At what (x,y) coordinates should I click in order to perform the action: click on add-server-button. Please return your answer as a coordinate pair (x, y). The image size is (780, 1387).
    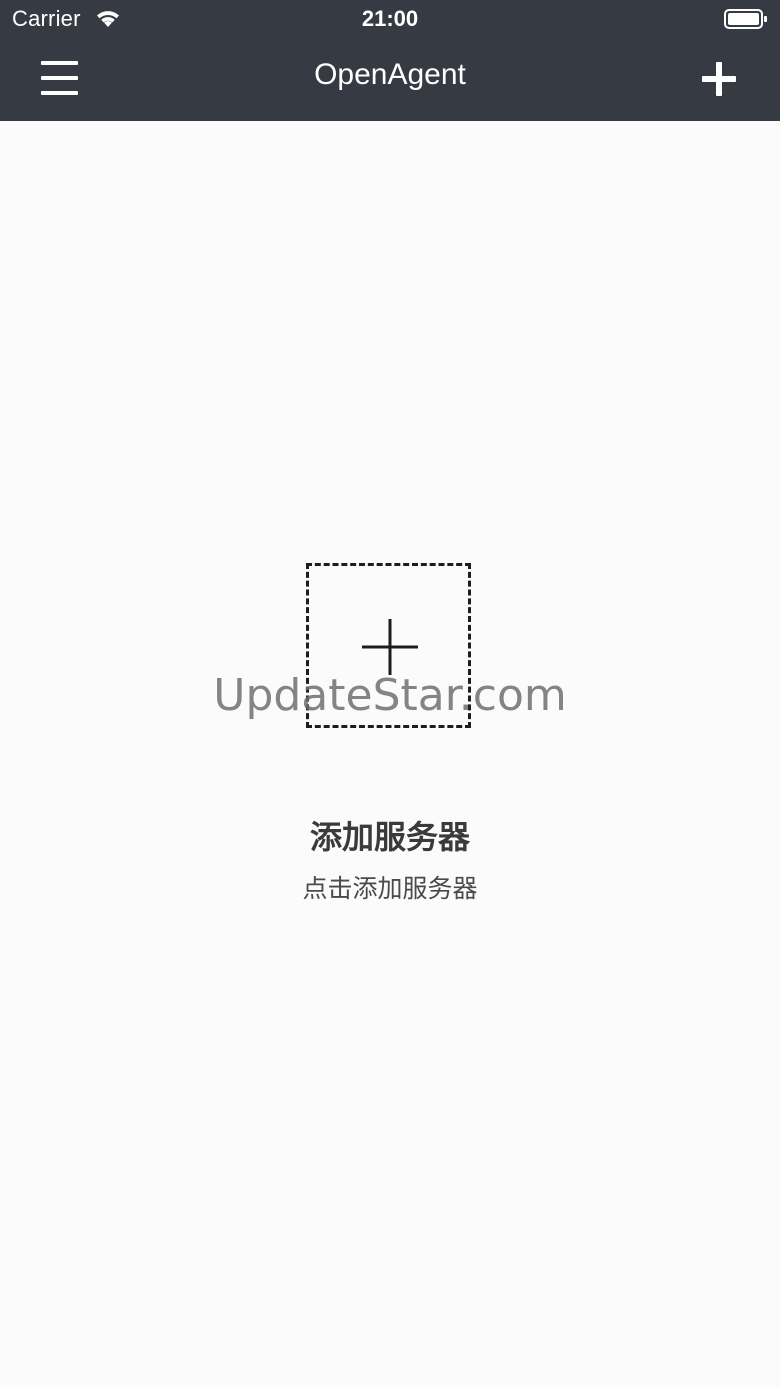
    Looking at the image, I should click on (719, 79).